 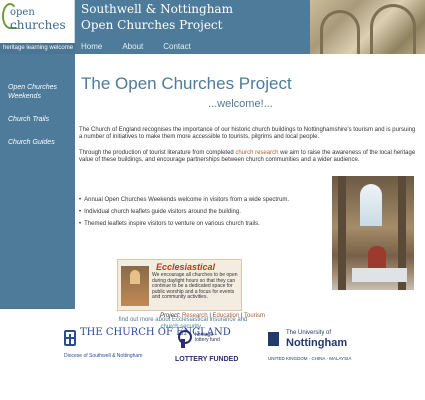 What do you see at coordinates (152, 25) in the screenshot?
I see `site-title-line-2: Open Churches Project` at bounding box center [152, 25].